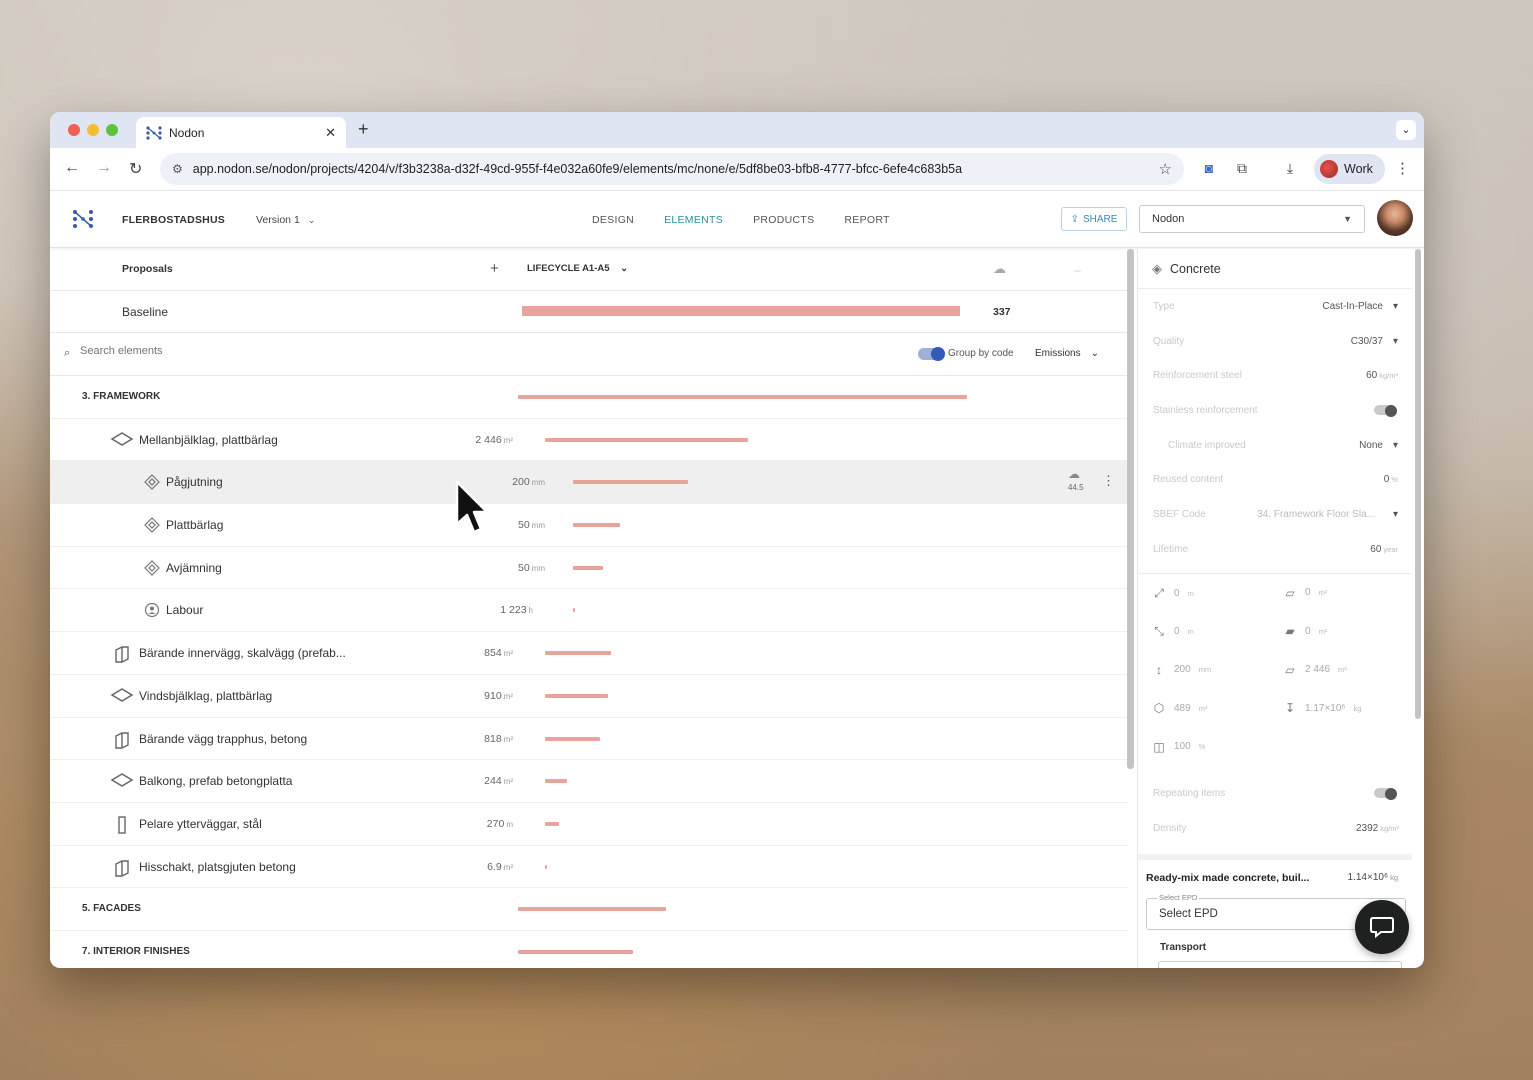  What do you see at coordinates (121, 396) in the screenshot?
I see `row-label: 3. FRAMEWORK` at bounding box center [121, 396].